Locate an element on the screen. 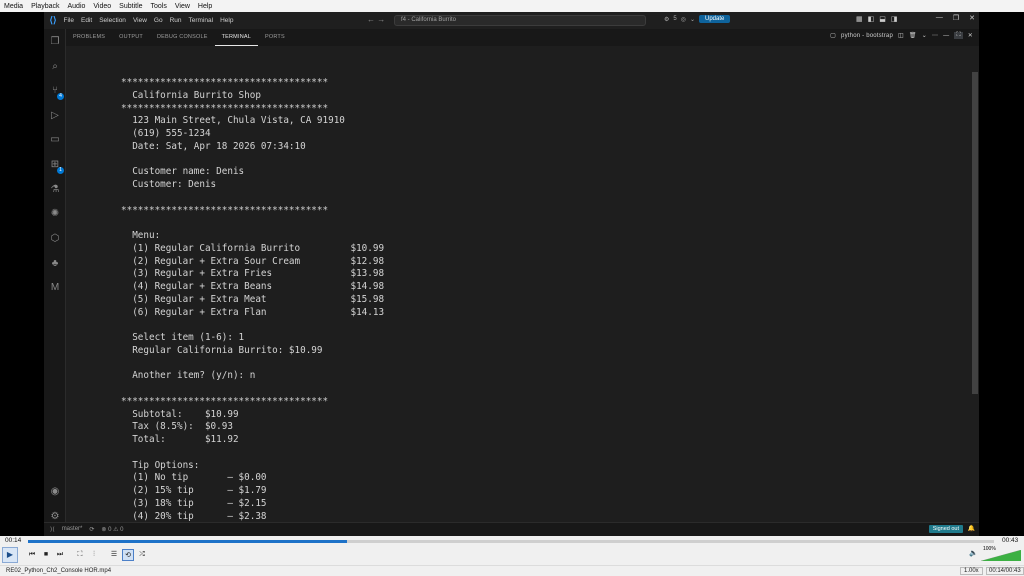  copilot-sidebar-icon: ✺ is located at coordinates (55, 214).